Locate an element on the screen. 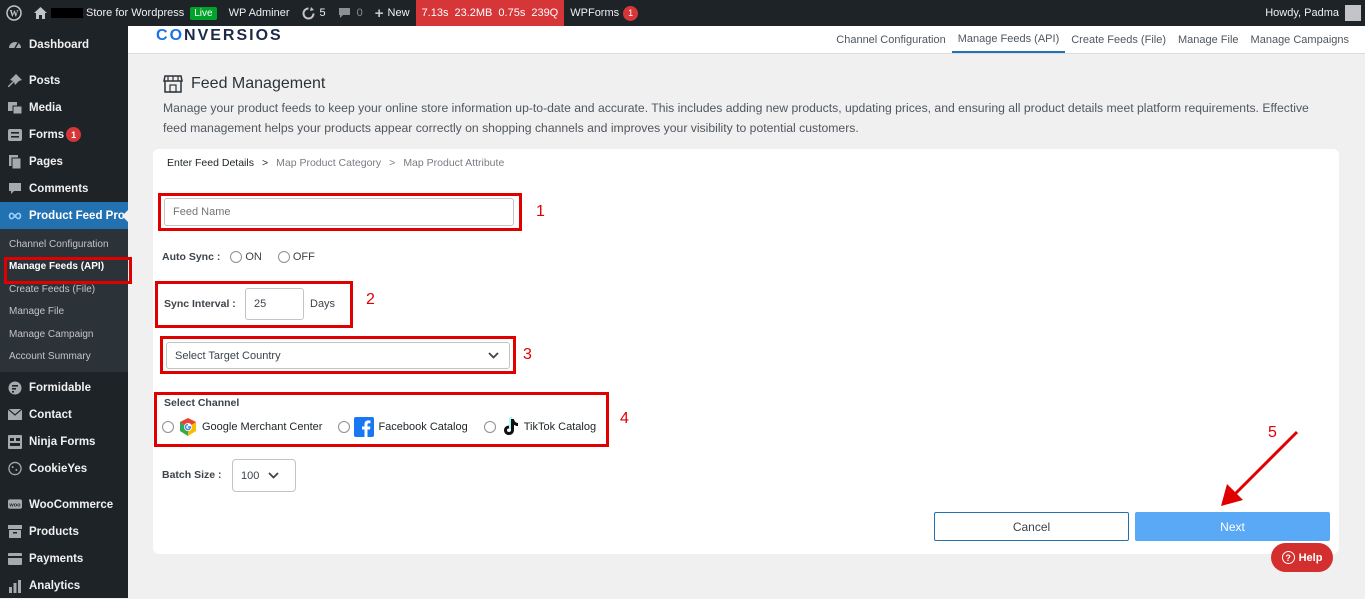  page-heading: Feed Management is located at coordinates (244, 84).